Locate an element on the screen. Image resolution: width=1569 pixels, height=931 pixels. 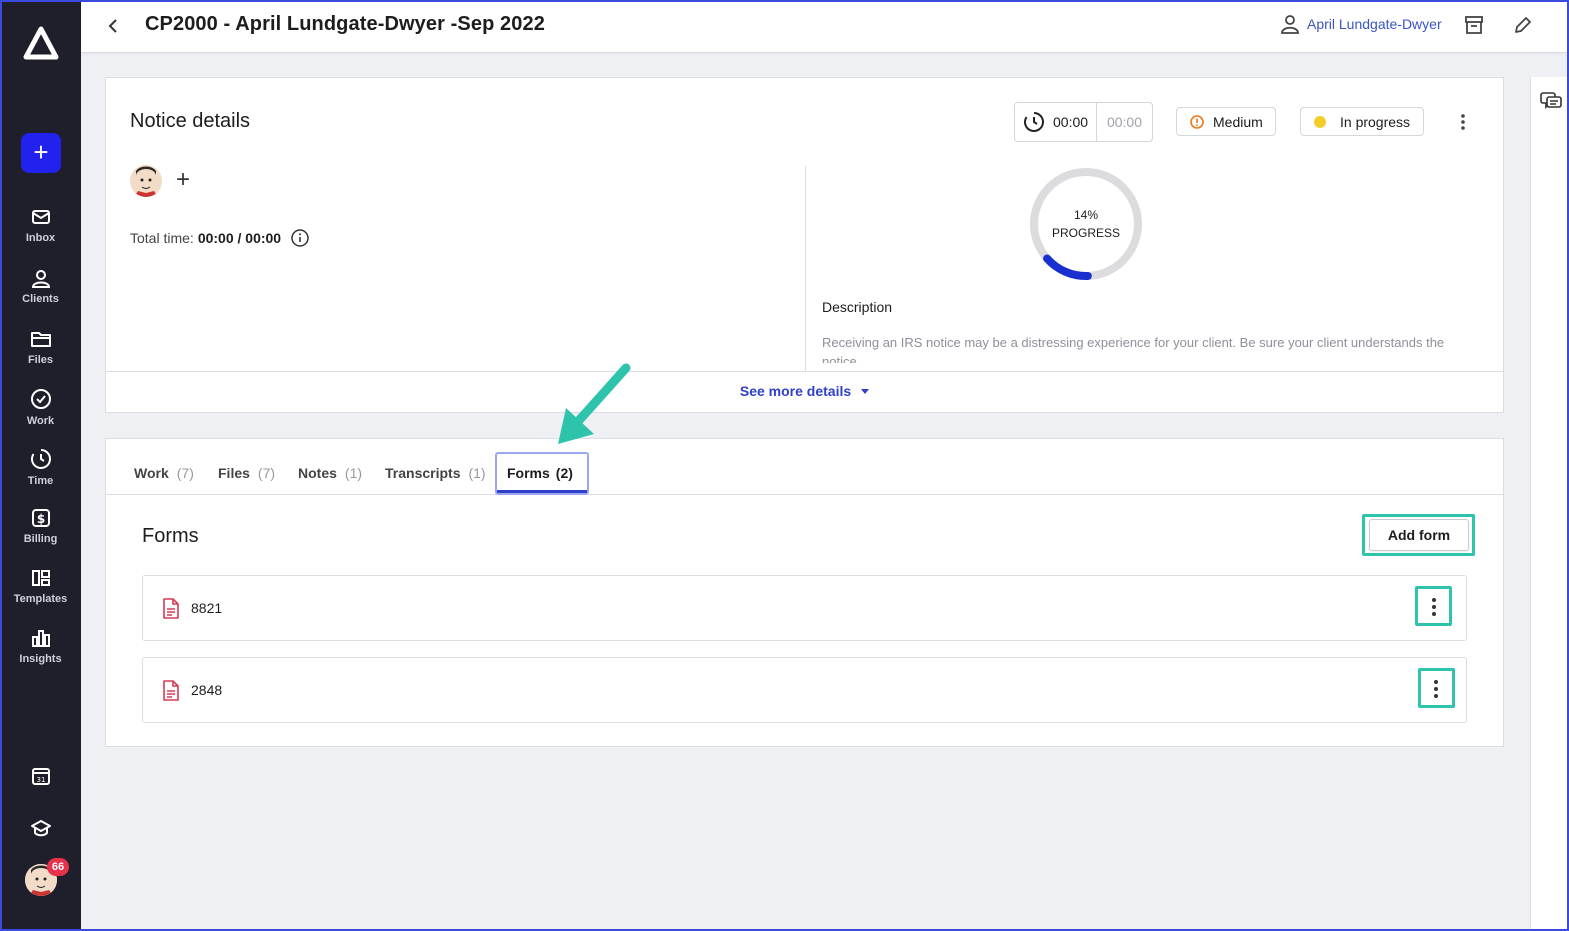
timer-budget: 00:00 is located at coordinates (1124, 122).